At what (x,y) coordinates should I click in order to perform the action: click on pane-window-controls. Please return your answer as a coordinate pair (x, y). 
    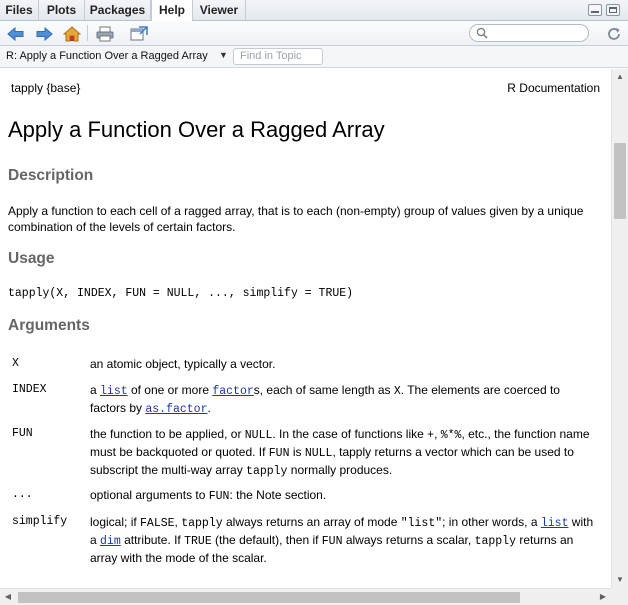
    Looking at the image, I should click on (604, 10).